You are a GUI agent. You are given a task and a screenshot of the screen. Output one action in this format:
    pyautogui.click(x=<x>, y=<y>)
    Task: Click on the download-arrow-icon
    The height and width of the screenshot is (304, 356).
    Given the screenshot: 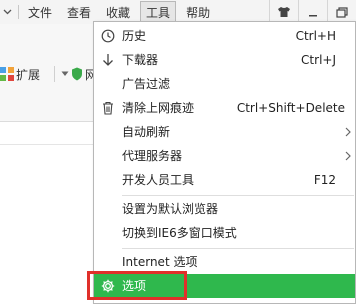 What is the action you would take?
    pyautogui.click(x=108, y=60)
    